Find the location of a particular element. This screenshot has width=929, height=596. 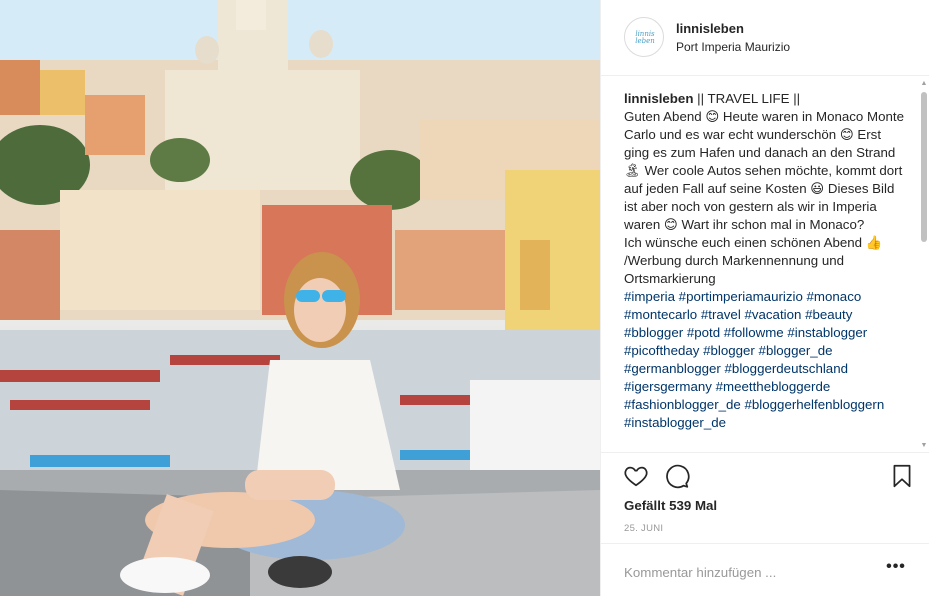

save-button is located at coordinates (902, 476).